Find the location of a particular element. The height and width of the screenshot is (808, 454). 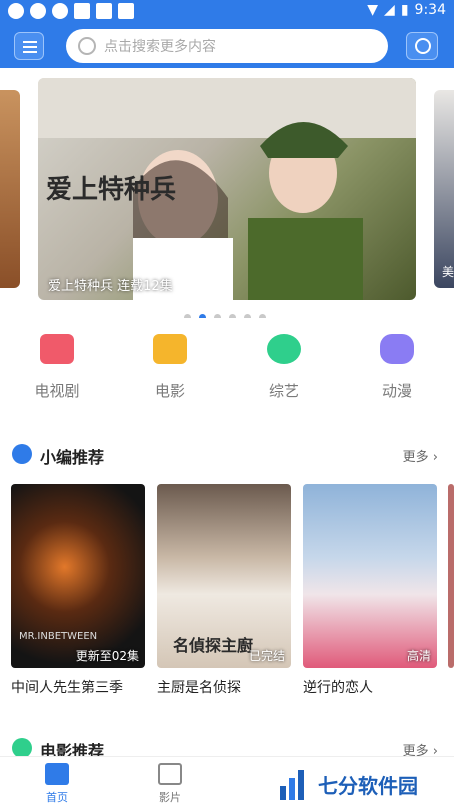

poster-label: 名偵探主廚 is located at coordinates (213, 645).